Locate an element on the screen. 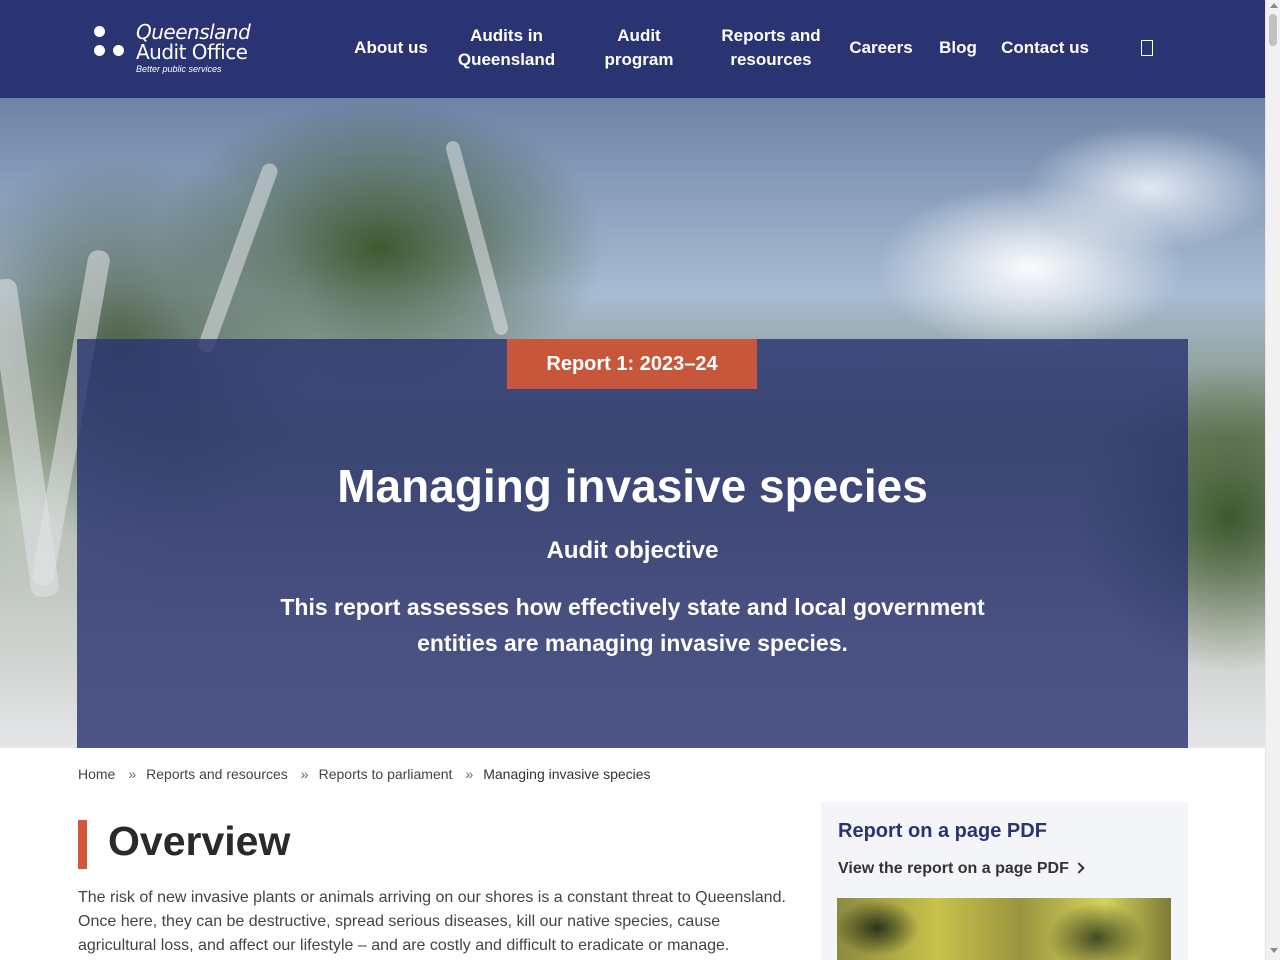 The height and width of the screenshot is (960, 1280). view-report-pdf-link: View the report on a page PDF is located at coordinates (961, 869).